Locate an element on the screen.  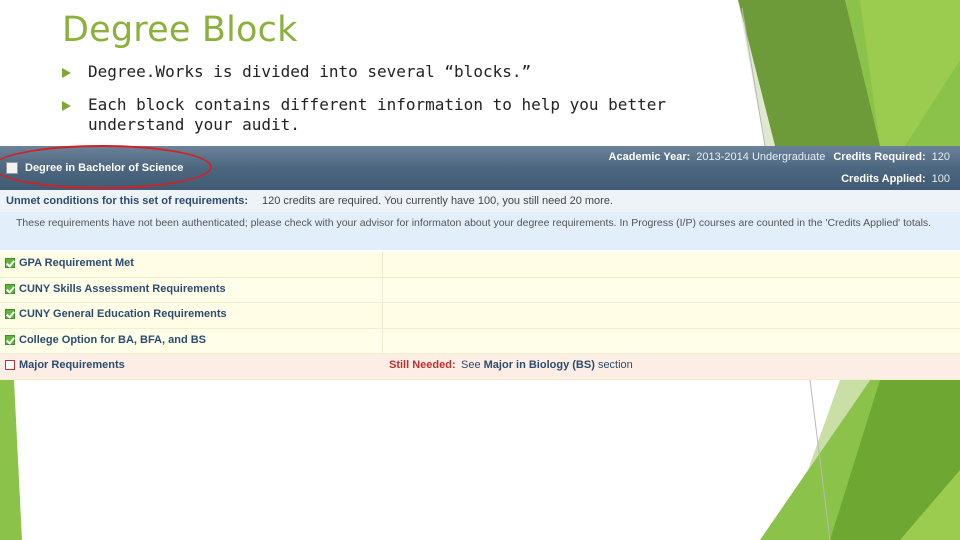
requirement-row: CUNY General Education Requirements is located at coordinates (480, 316).